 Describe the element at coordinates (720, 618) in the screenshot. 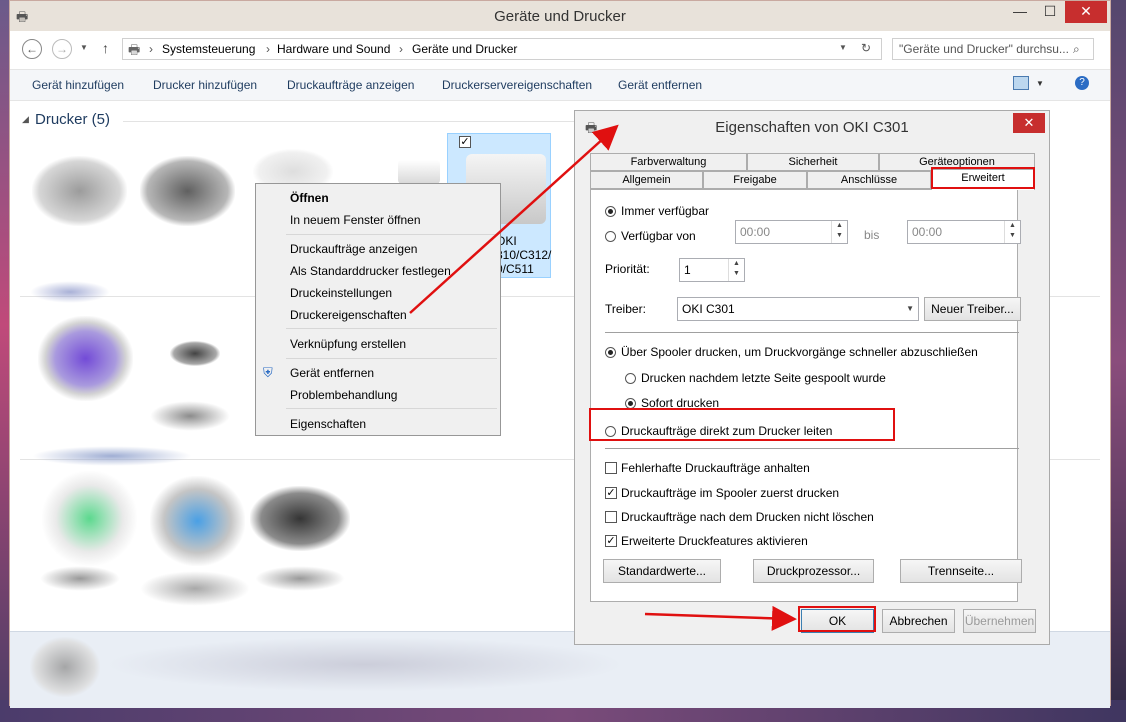

I see `arrow-to-ok` at that location.